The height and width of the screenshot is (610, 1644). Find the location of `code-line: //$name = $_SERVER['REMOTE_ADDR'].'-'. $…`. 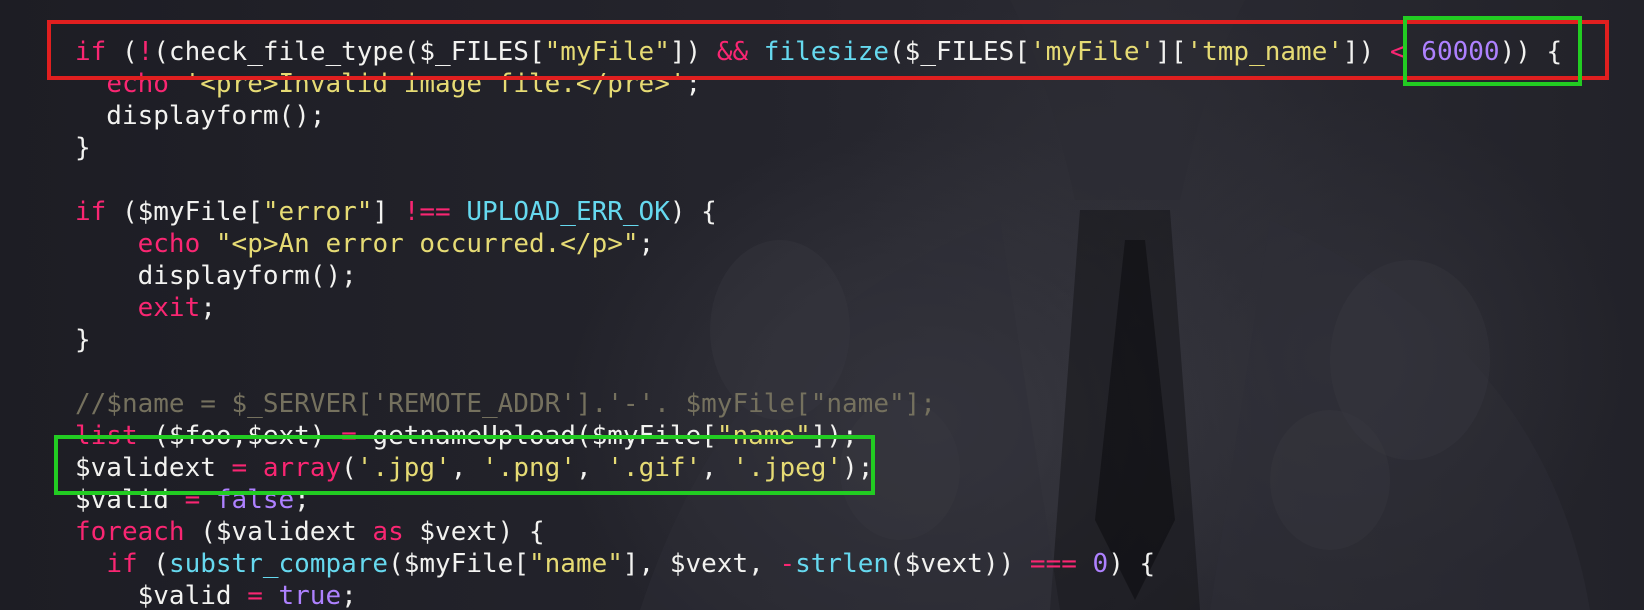

code-line: //$name = $_SERVER['REMOTE_ADDR'].'-'. $… is located at coordinates (818, 404).